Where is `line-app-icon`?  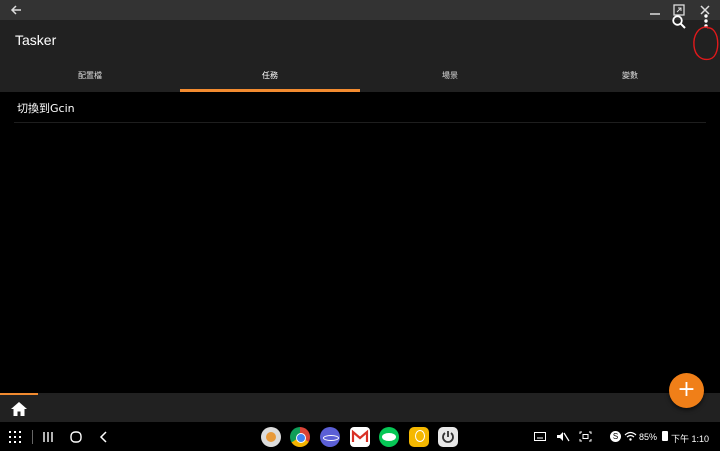 line-app-icon is located at coordinates (389, 437).